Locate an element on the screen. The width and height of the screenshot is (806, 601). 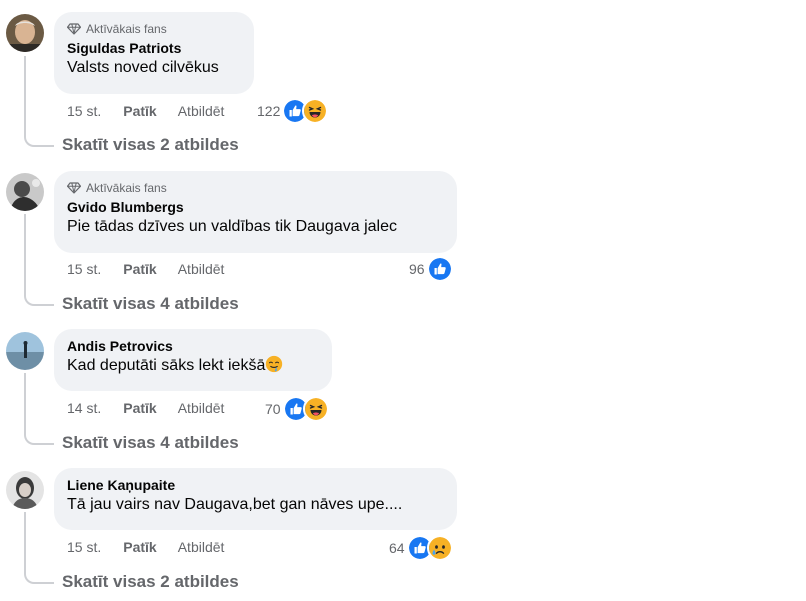
comment-author: Gvido Blumbergs is located at coordinates (255, 207).